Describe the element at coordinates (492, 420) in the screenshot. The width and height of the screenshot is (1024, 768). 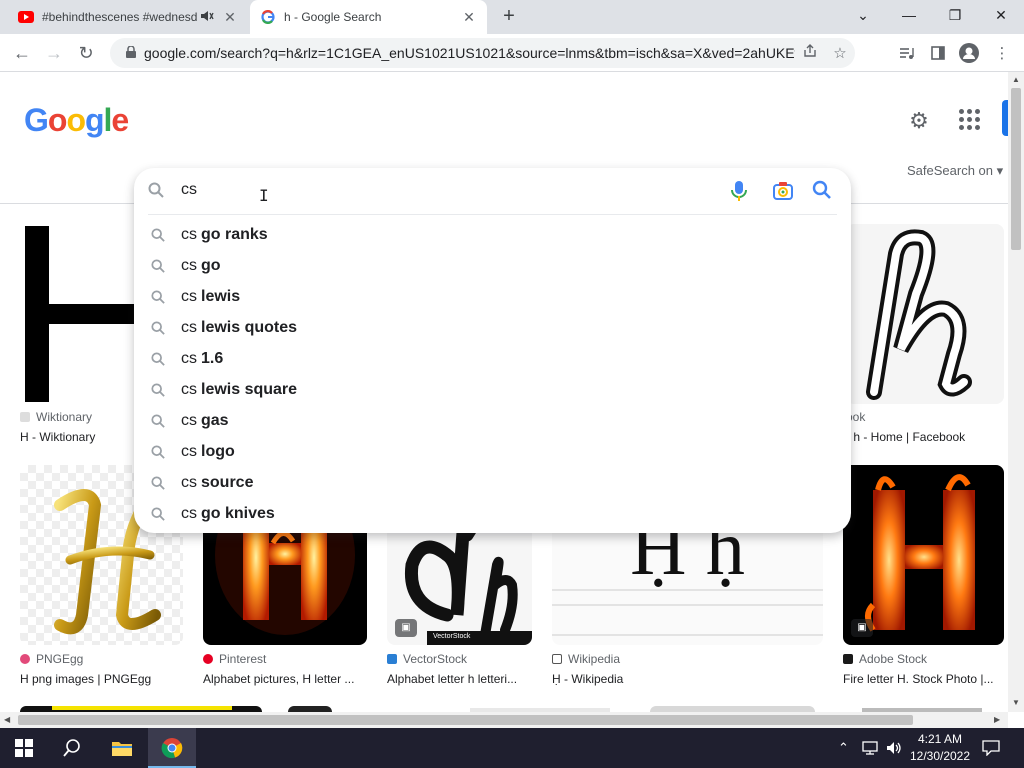
I see `suggestion-item: cs gas` at that location.